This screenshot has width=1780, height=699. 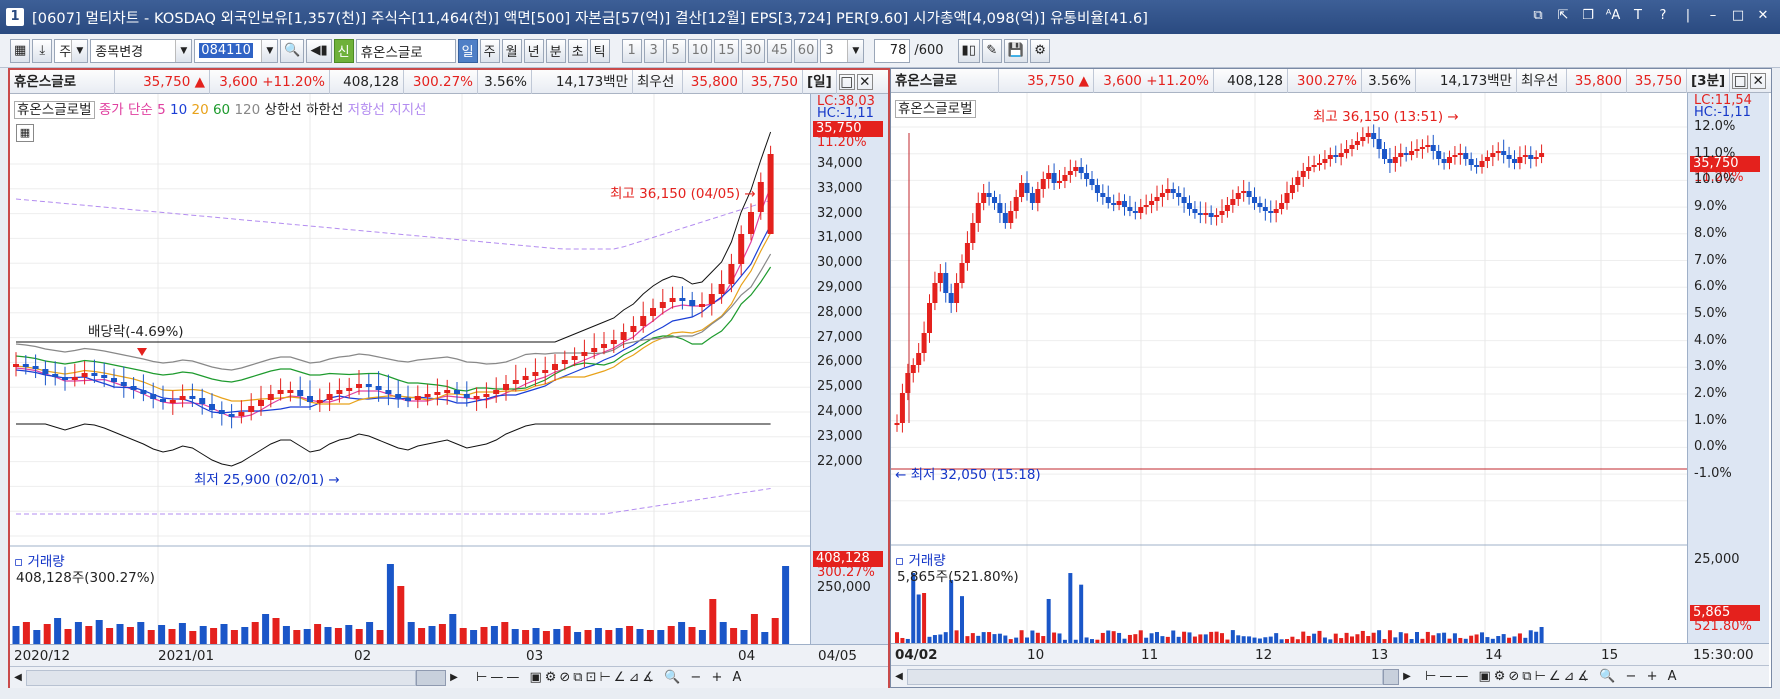 I want to click on pin-icon: ⇱, so click(x=1563, y=16).